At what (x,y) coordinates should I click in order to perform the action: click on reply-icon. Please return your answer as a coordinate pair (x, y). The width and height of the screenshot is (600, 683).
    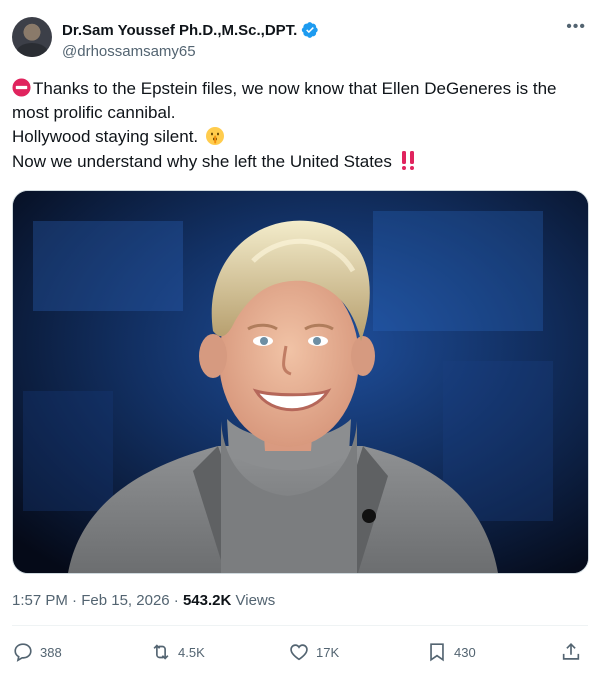
    Looking at the image, I should click on (23, 652).